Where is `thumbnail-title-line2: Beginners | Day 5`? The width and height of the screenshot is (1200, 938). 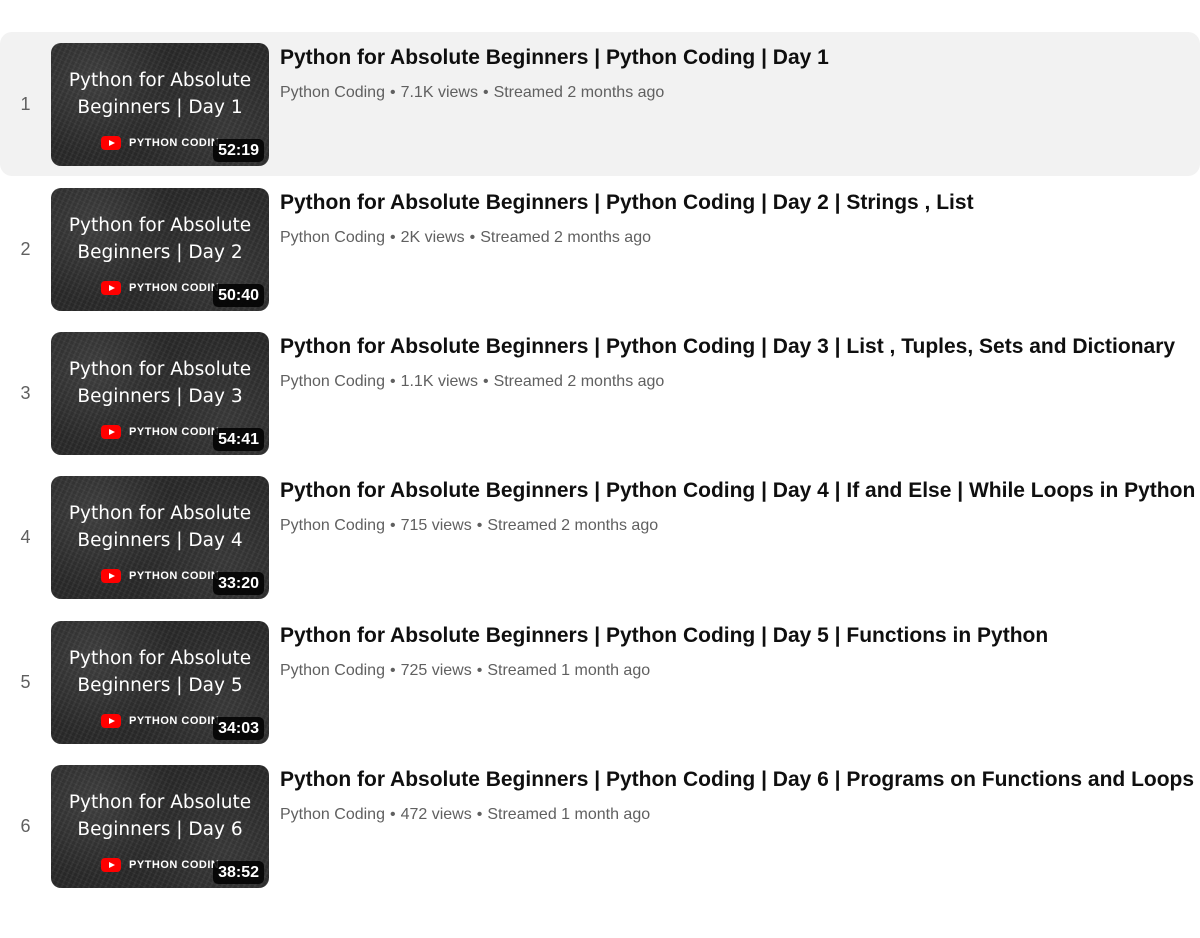 thumbnail-title-line2: Beginners | Day 5 is located at coordinates (160, 685).